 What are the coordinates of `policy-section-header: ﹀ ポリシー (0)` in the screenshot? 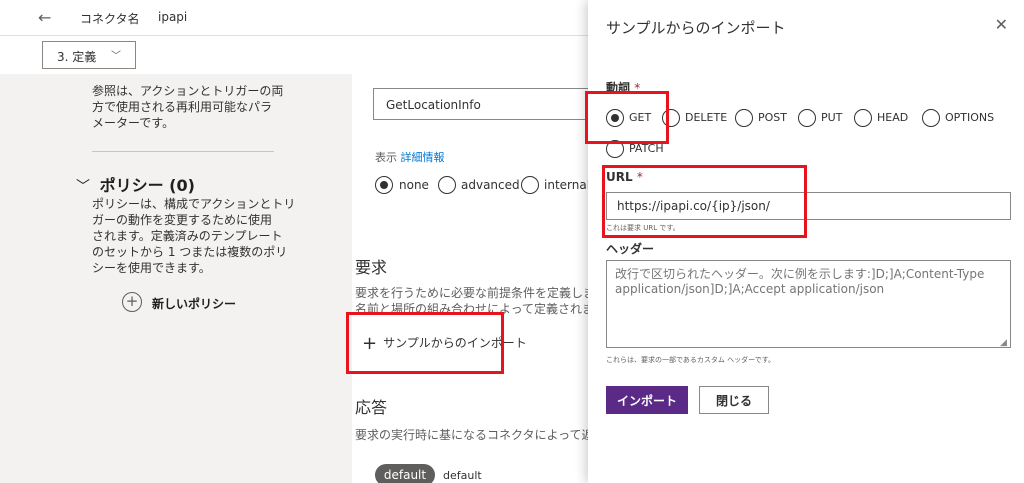 It's located at (135, 184).